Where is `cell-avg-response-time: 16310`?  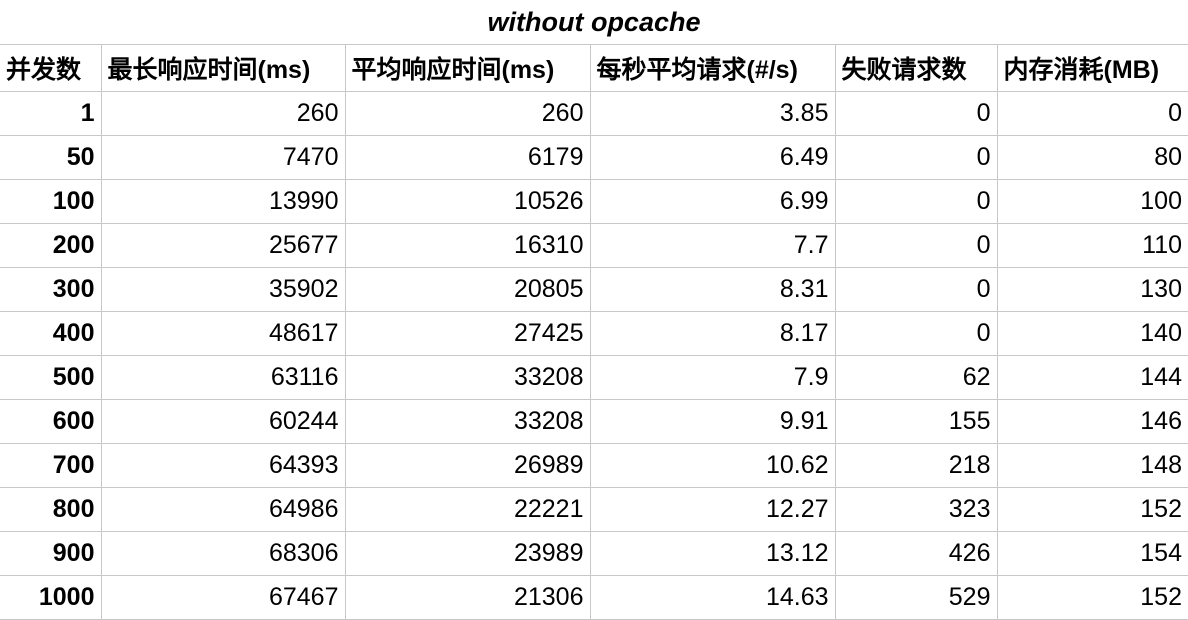 cell-avg-response-time: 16310 is located at coordinates (468, 245).